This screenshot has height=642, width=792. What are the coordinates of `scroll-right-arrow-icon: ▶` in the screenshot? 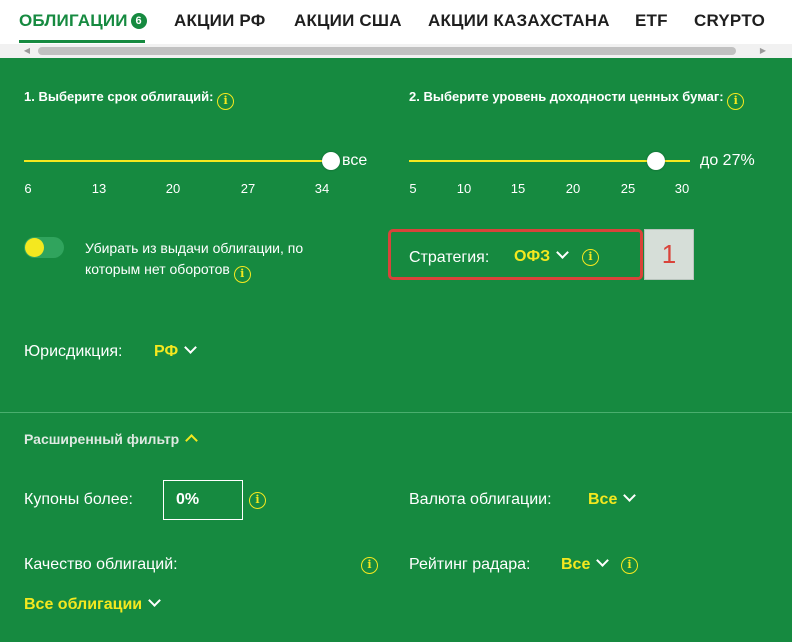 It's located at (763, 51).